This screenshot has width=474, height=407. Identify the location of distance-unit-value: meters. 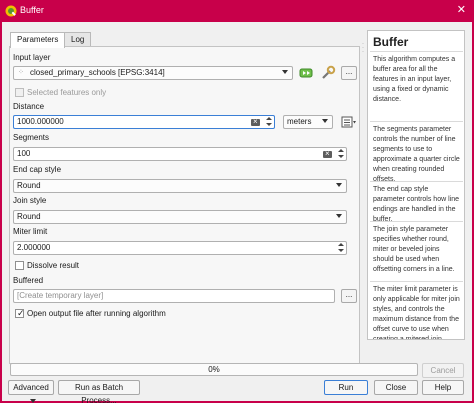
(299, 121).